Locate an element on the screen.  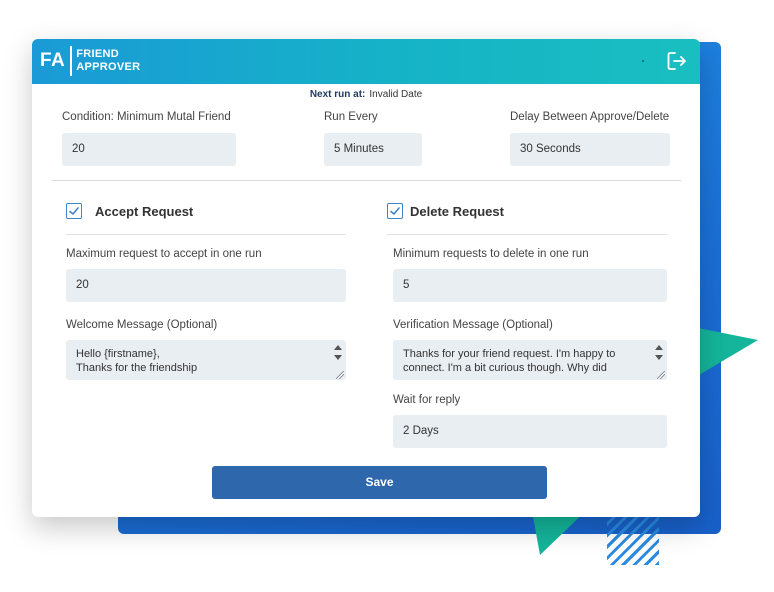
welcome-message-line: Thanks for the friendship is located at coordinates (137, 368).